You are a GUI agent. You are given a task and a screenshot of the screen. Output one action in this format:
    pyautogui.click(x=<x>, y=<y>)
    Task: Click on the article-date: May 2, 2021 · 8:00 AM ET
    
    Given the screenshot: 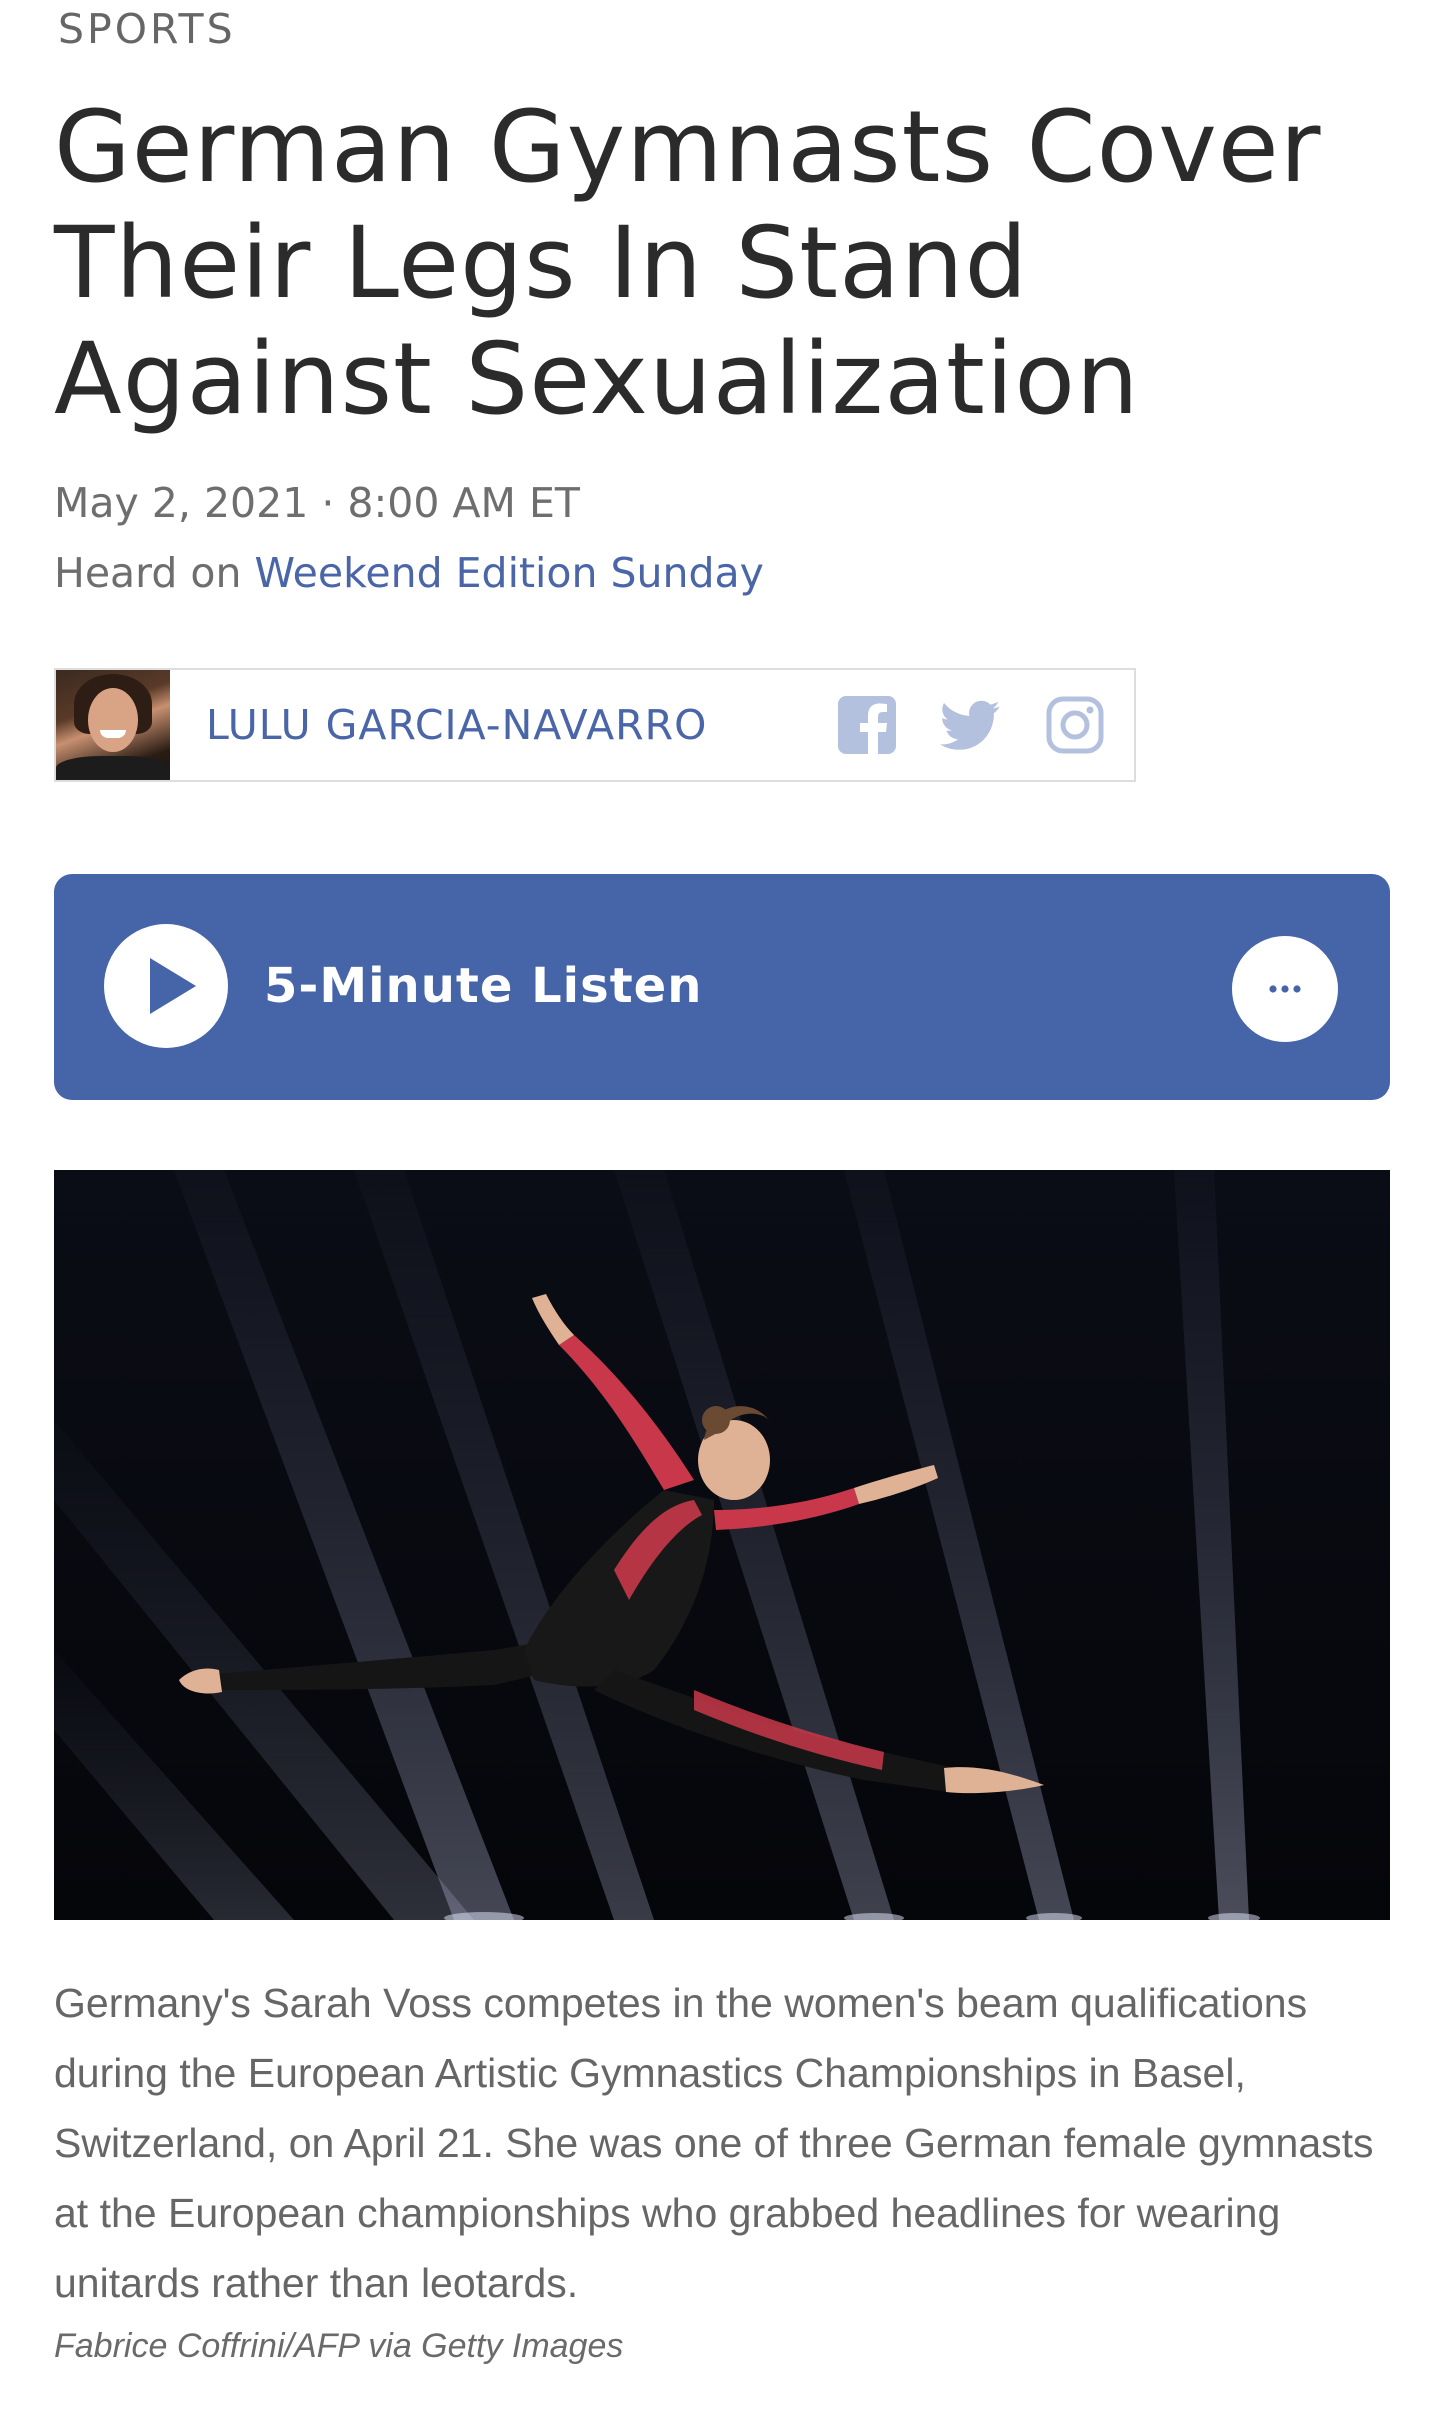 What is the action you would take?
    pyautogui.click(x=317, y=503)
    